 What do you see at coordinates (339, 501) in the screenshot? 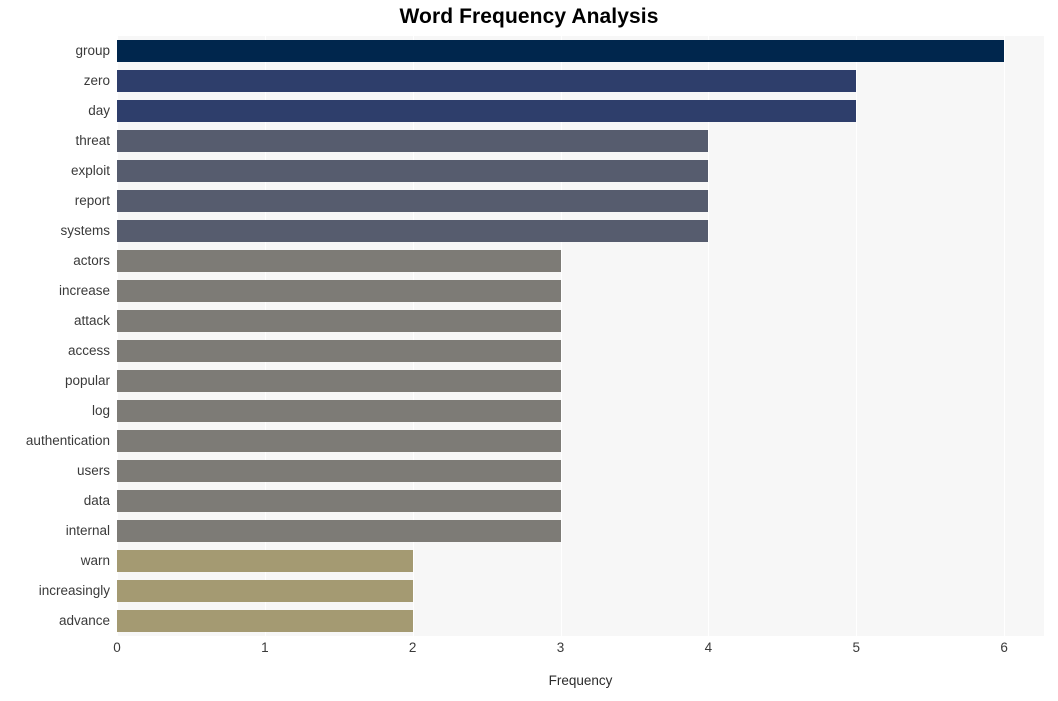
I see `bar-data` at bounding box center [339, 501].